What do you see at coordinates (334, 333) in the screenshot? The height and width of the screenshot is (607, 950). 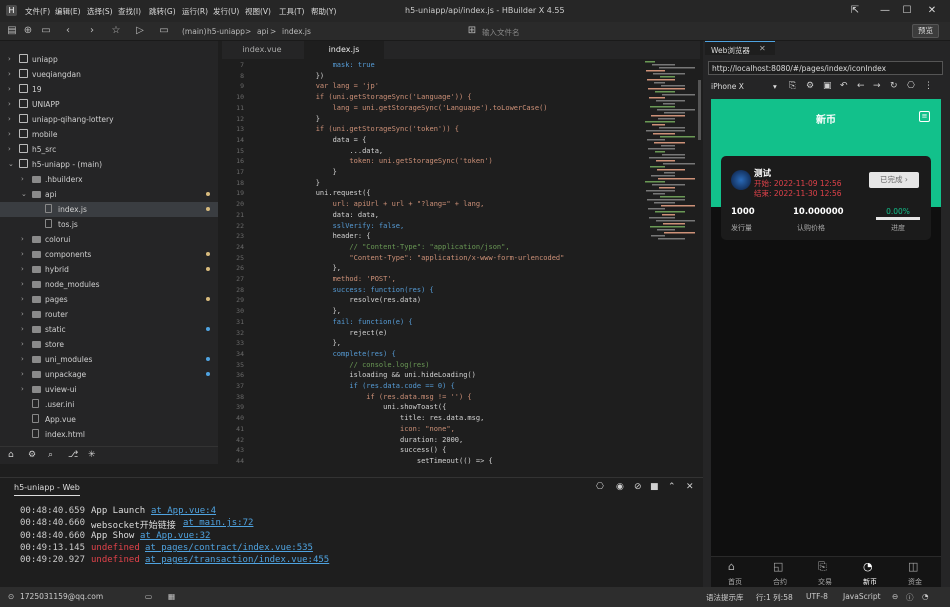 I see `code-line: reject(e)` at bounding box center [334, 333].